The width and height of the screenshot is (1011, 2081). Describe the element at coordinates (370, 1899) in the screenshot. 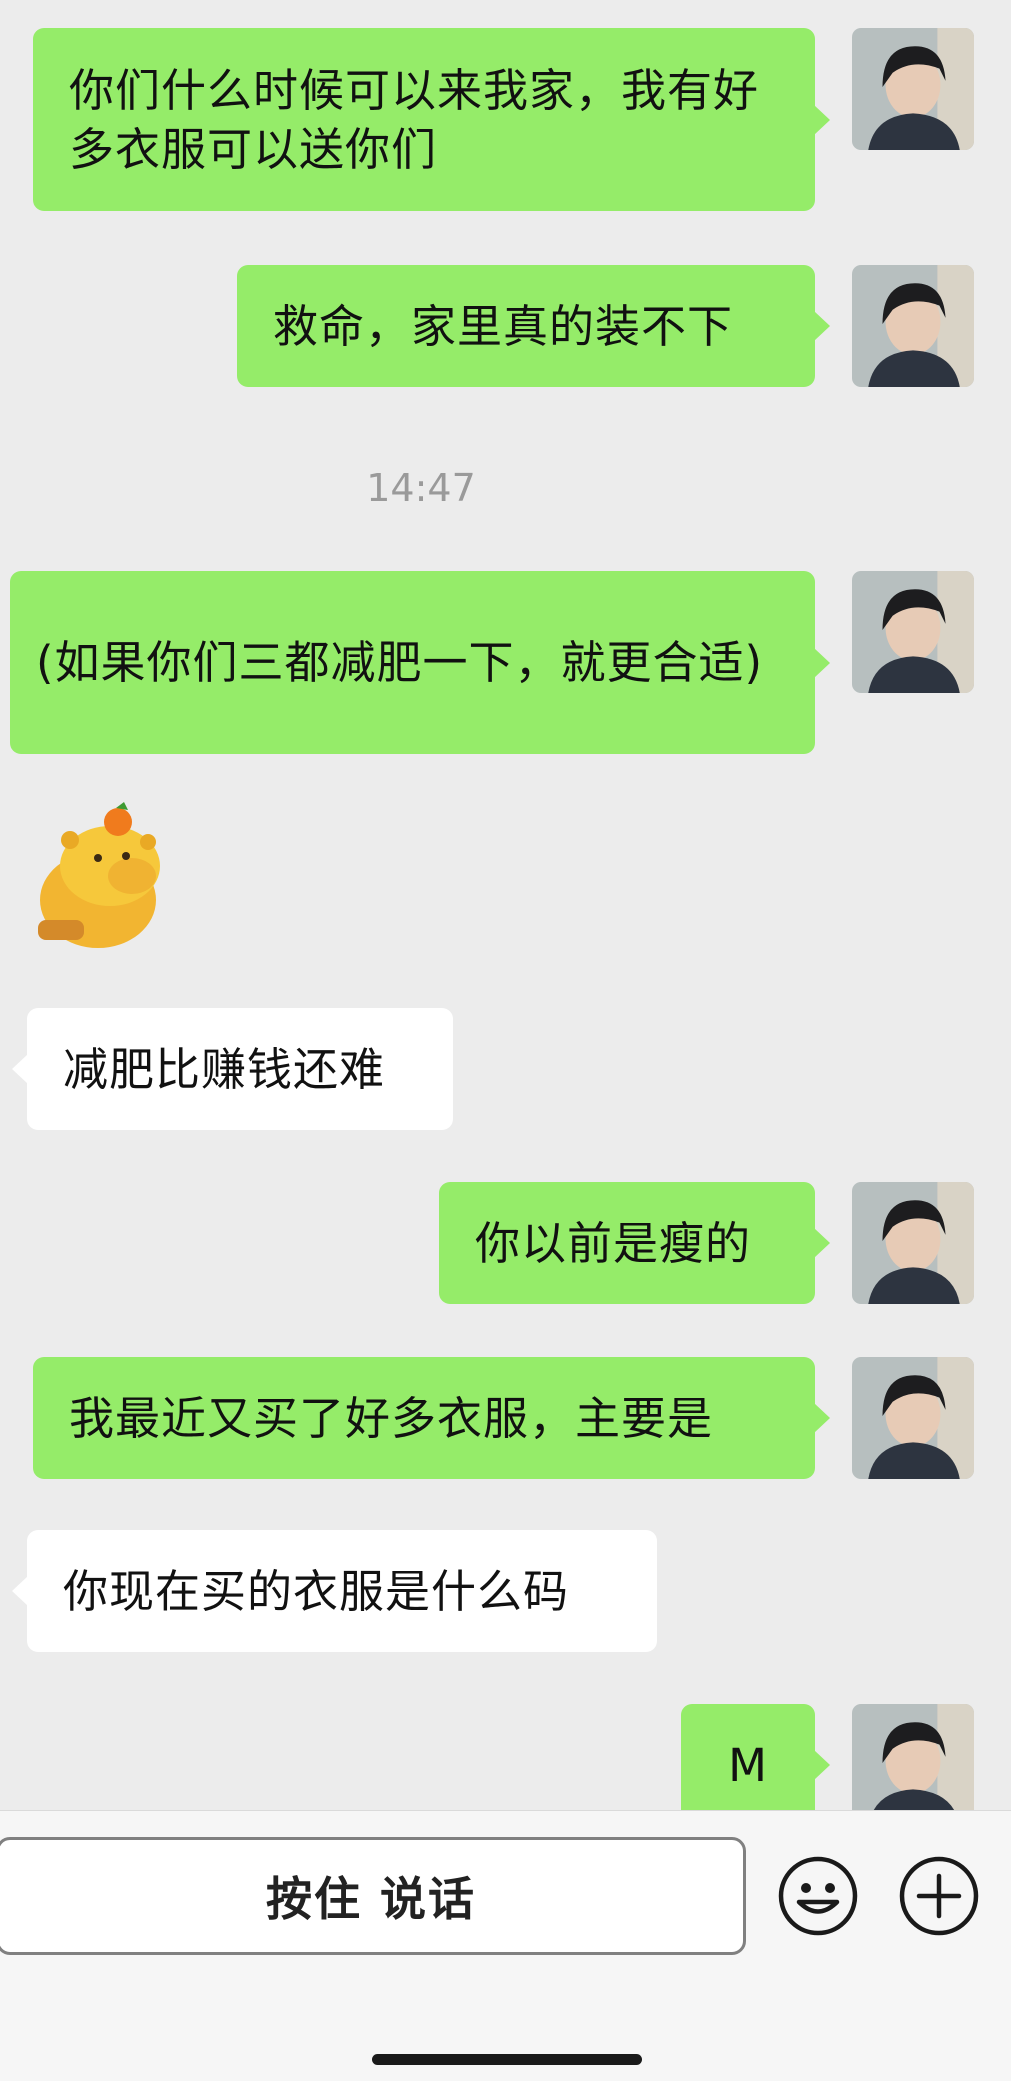

I see `hold-to-talk-label: 按住 说话` at that location.